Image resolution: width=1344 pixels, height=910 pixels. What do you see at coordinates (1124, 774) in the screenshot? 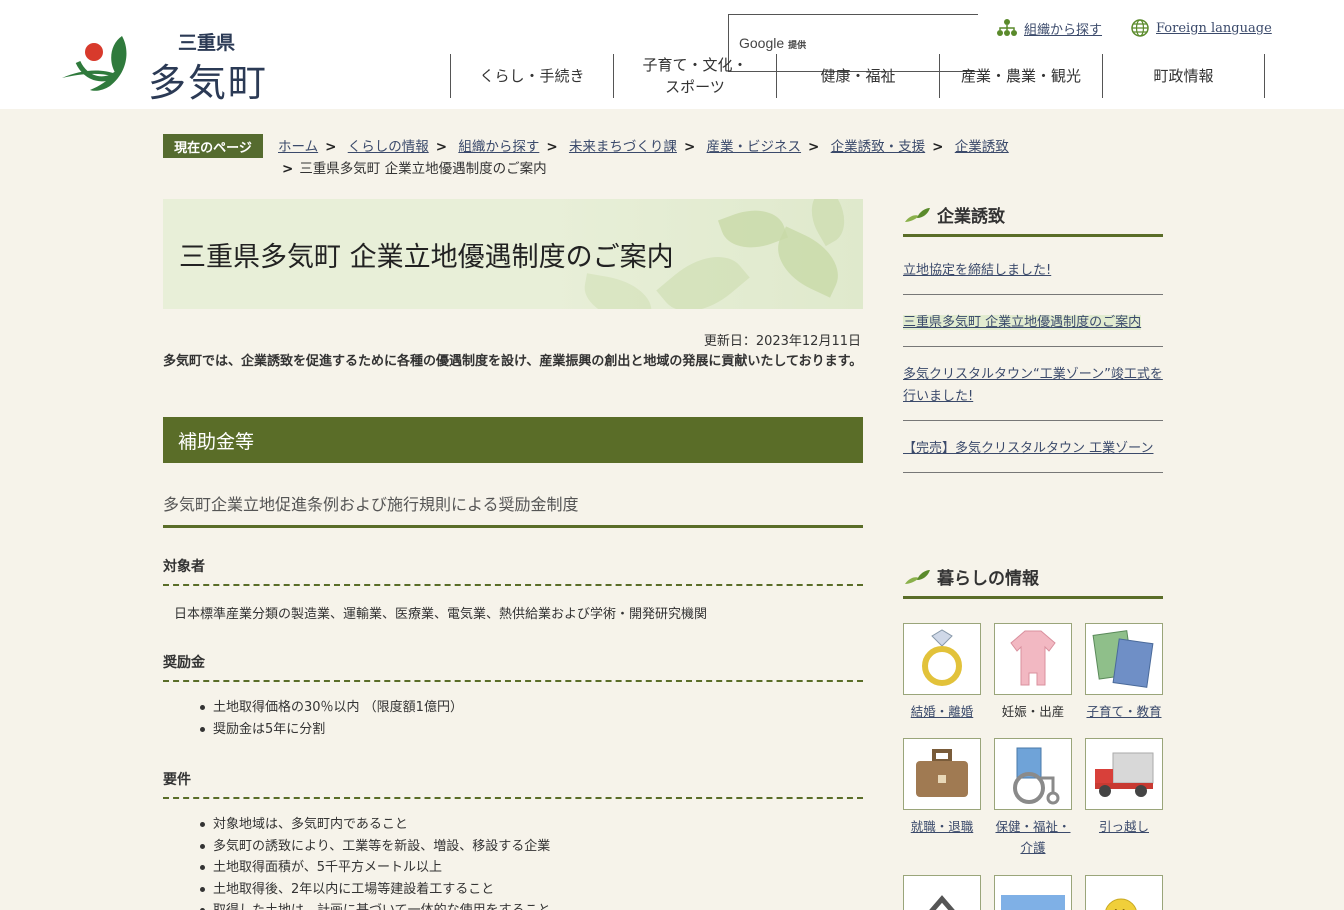
I see `truck-icon` at bounding box center [1124, 774].